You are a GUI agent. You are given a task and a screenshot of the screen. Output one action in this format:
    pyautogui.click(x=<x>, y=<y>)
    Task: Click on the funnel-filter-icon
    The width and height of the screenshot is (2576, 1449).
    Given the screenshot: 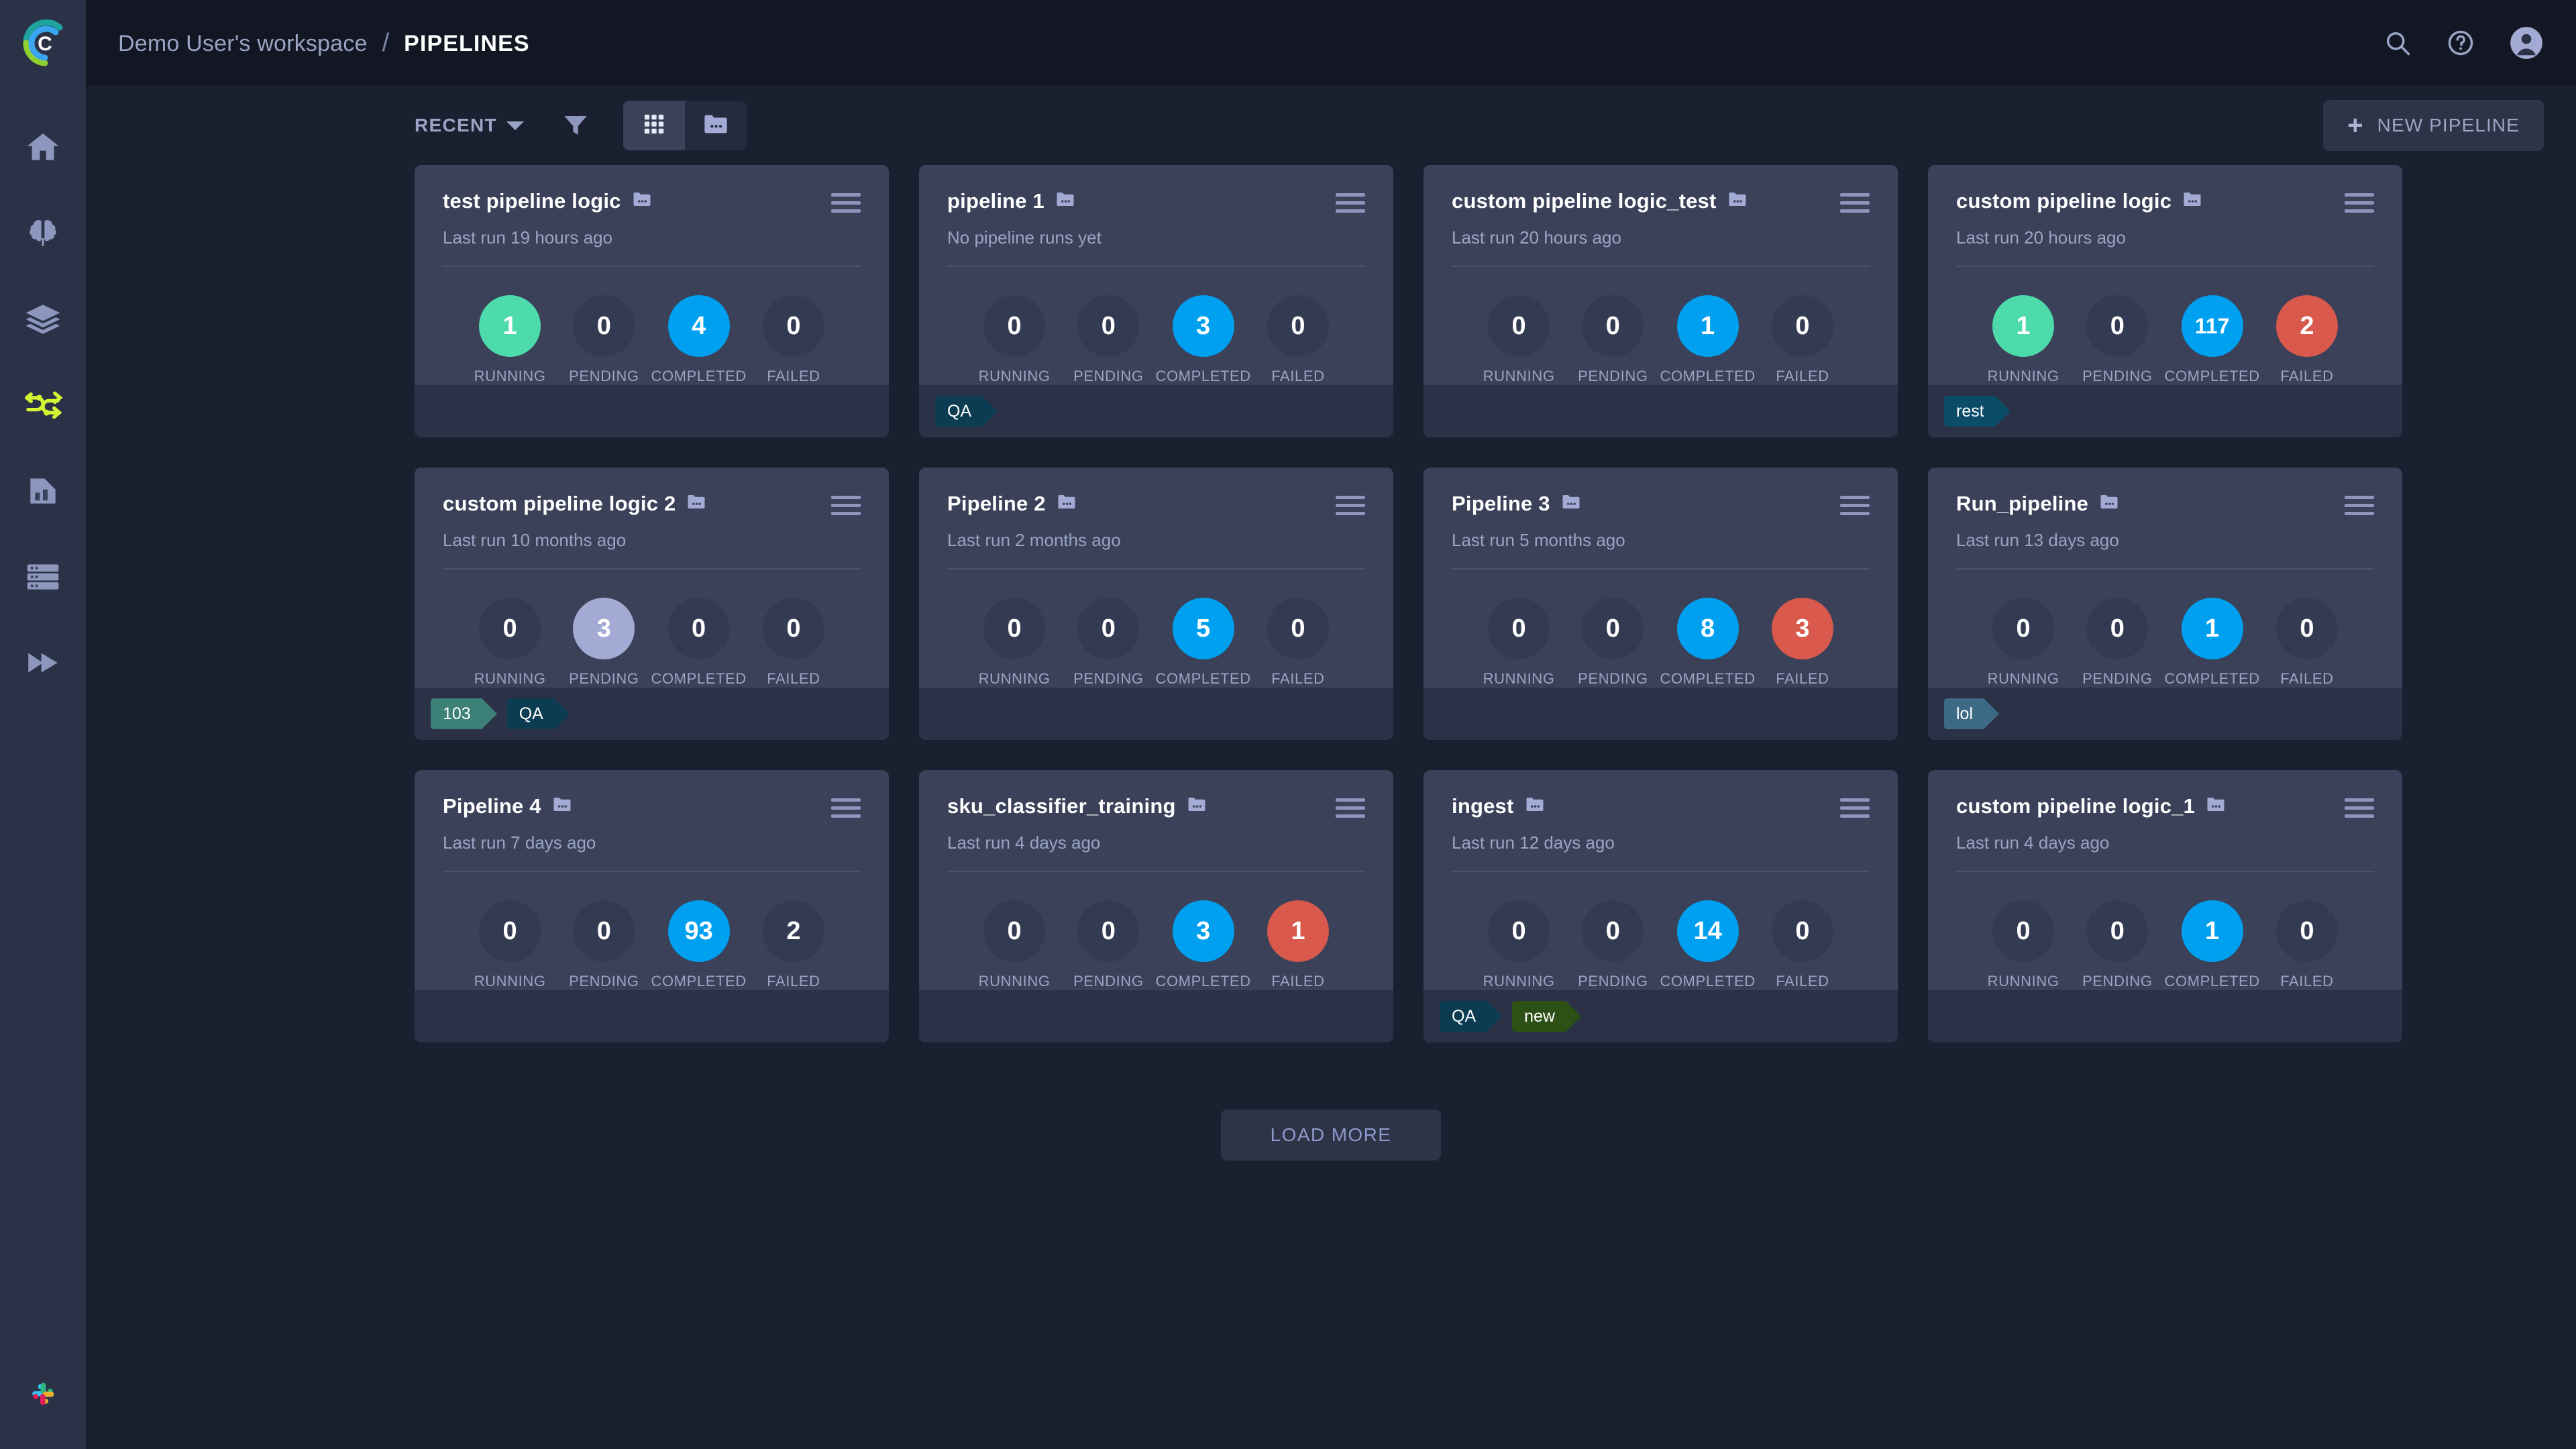 What is the action you would take?
    pyautogui.click(x=575, y=125)
    